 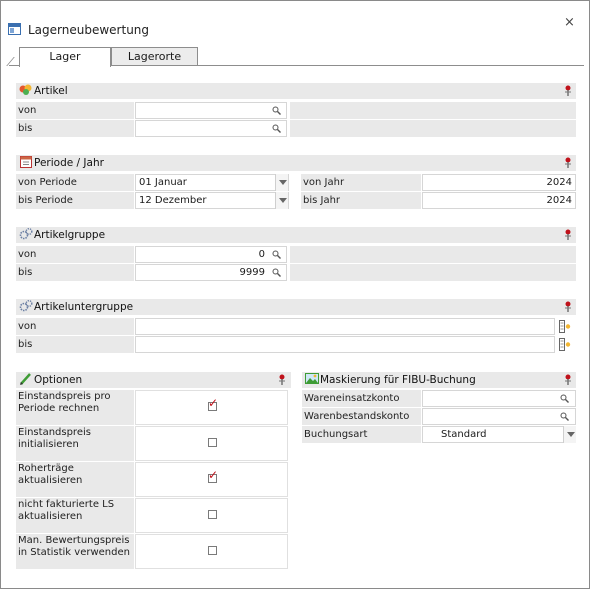 What do you see at coordinates (212, 182) in the screenshot?
I see `von-periode-select: 01 Januar` at bounding box center [212, 182].